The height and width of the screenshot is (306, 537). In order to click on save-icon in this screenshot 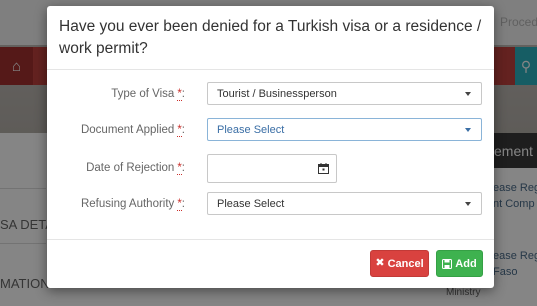, I will do `click(447, 263)`.